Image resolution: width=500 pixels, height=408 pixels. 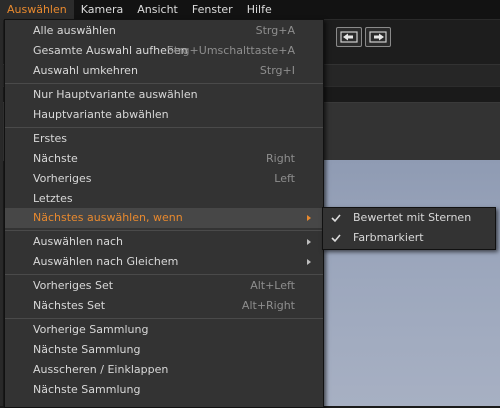 What do you see at coordinates (164, 139) in the screenshot?
I see `menu-item-erstes: Erstes` at bounding box center [164, 139].